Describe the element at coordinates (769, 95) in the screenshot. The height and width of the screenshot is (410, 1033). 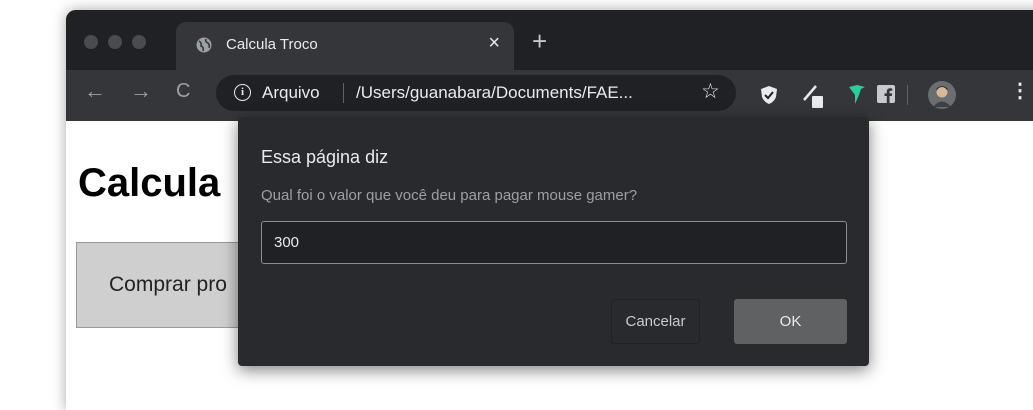
I see `shield-extension-icon` at that location.